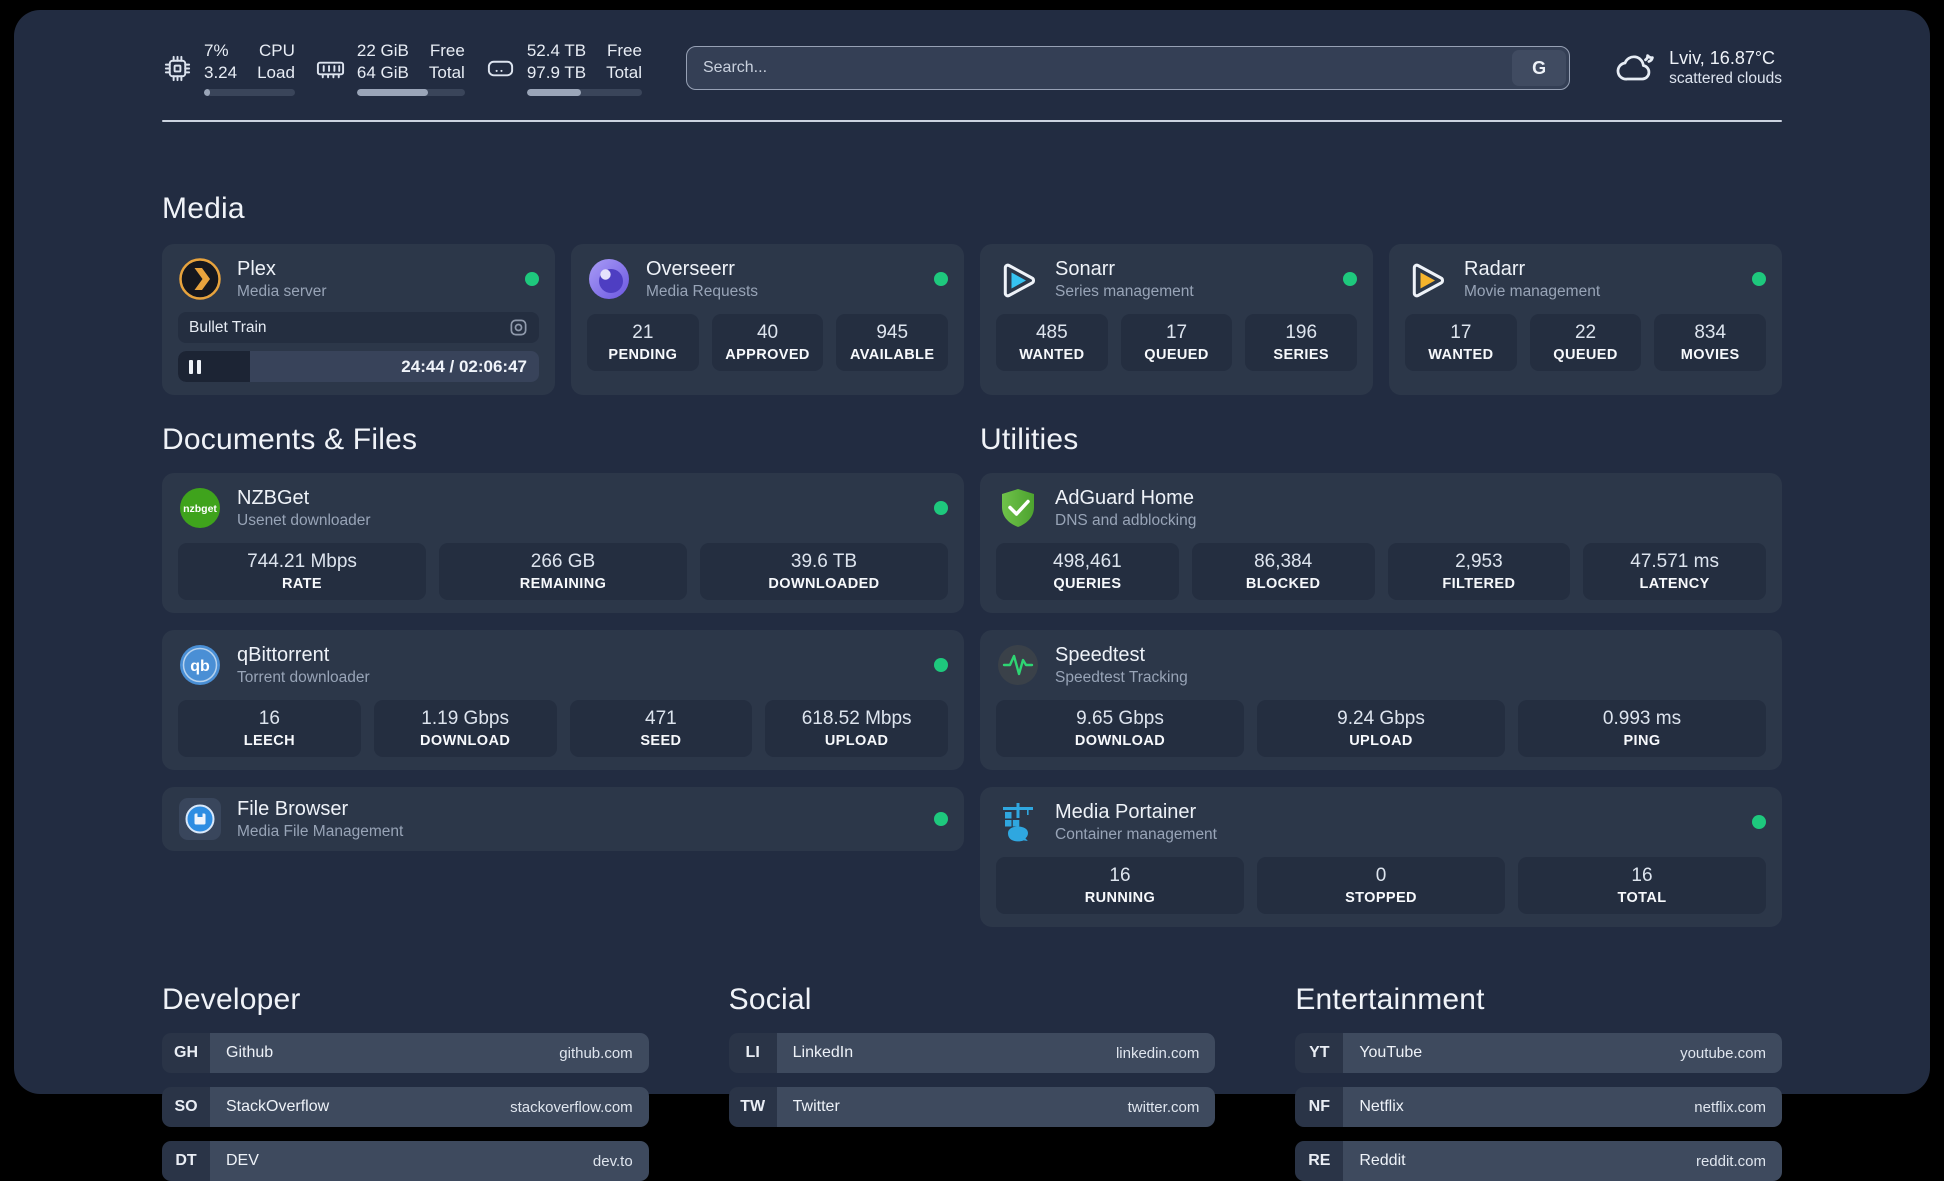  What do you see at coordinates (1381, 440) in the screenshot?
I see `section-heading-utilities: Utilities` at bounding box center [1381, 440].